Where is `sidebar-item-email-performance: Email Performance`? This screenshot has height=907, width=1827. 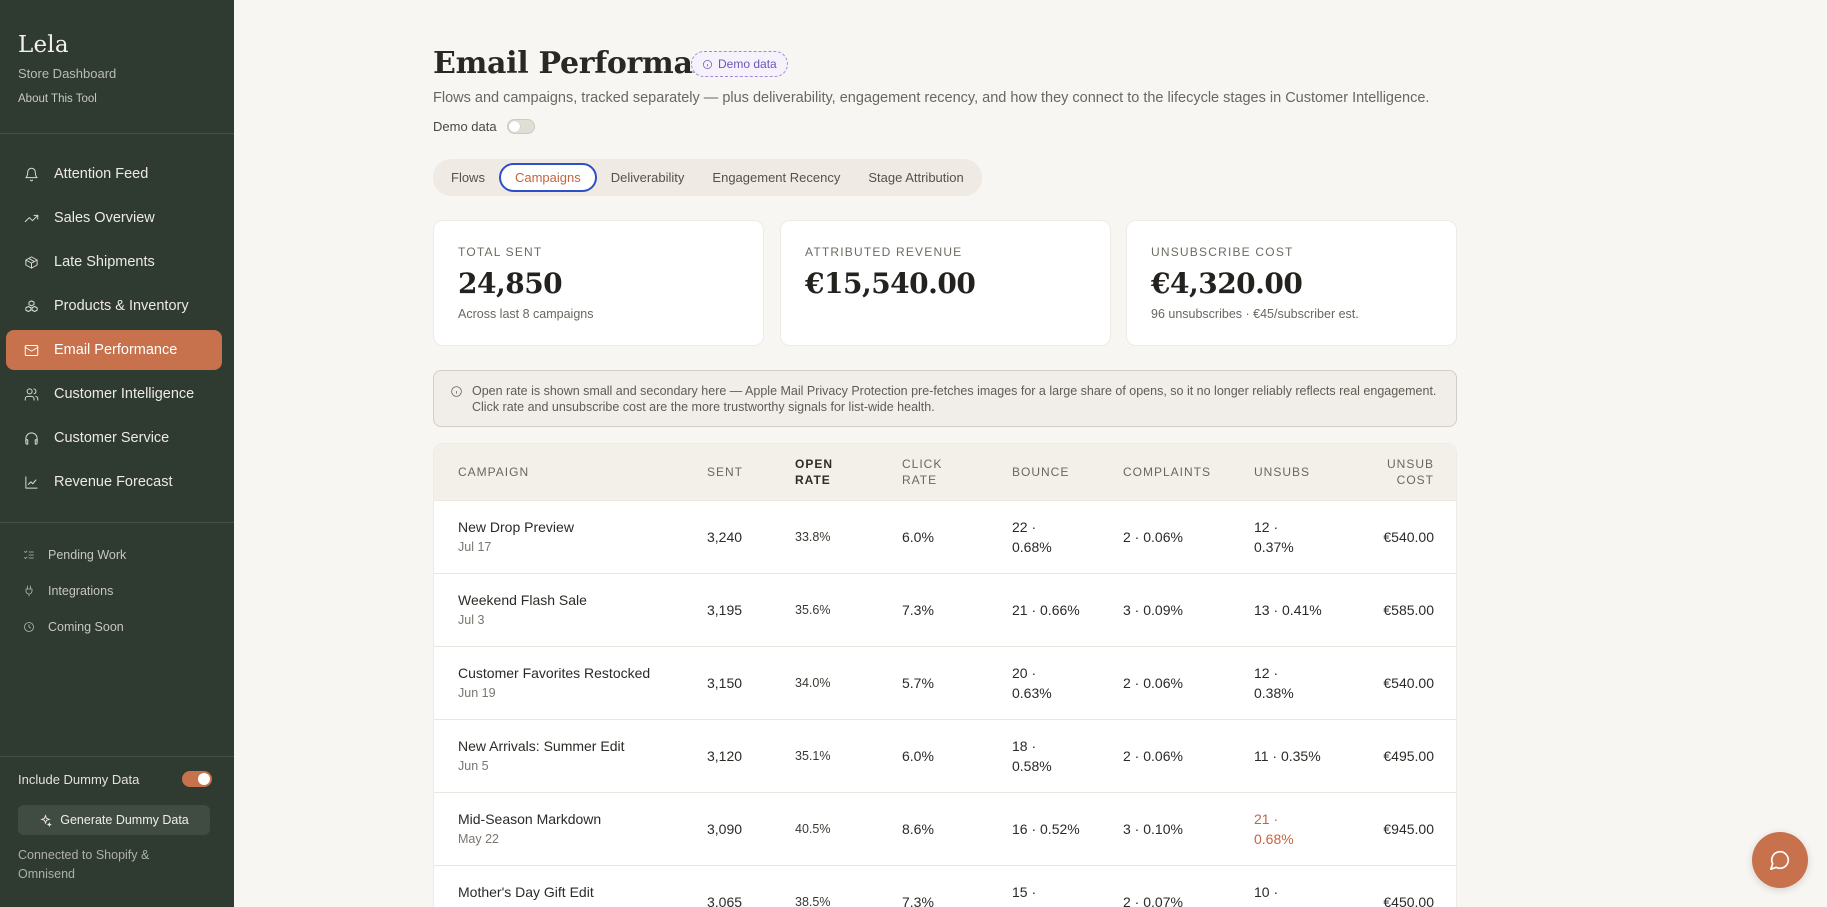
sidebar-item-email-performance: Email Performance is located at coordinates (114, 350).